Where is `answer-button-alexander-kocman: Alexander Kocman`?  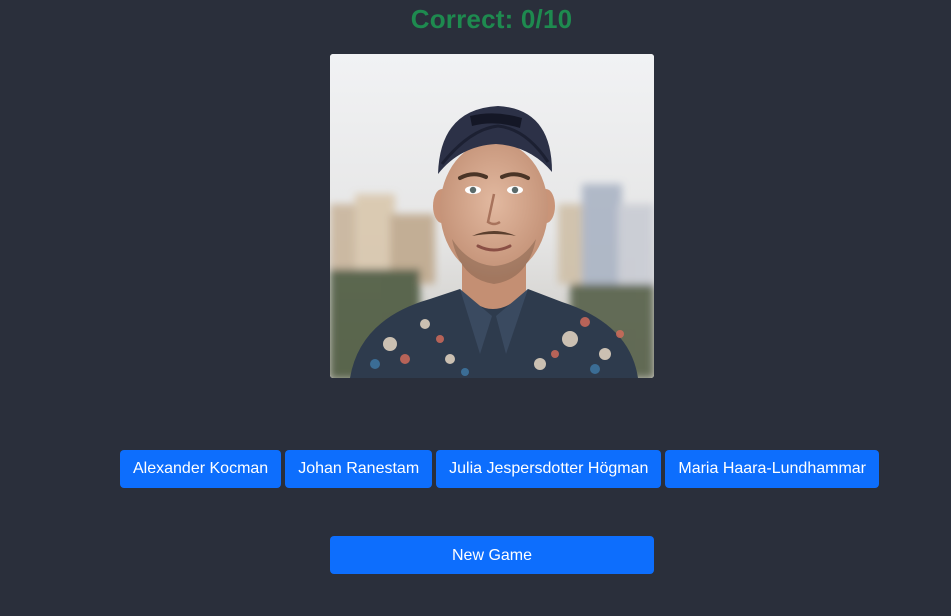 answer-button-alexander-kocman: Alexander Kocman is located at coordinates (201, 469).